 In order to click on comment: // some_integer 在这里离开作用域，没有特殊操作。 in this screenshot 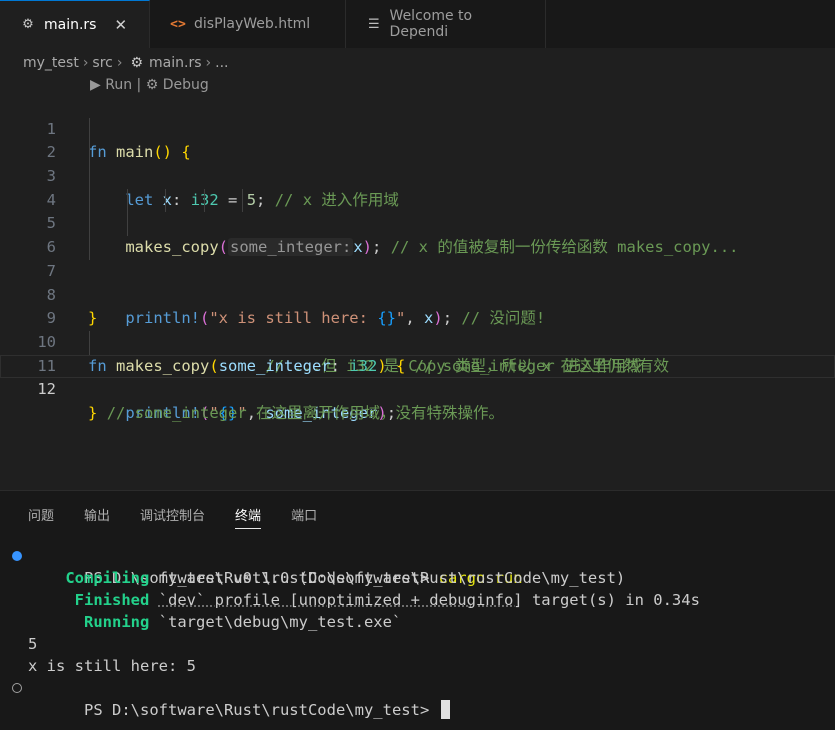, I will do `click(305, 412)`.